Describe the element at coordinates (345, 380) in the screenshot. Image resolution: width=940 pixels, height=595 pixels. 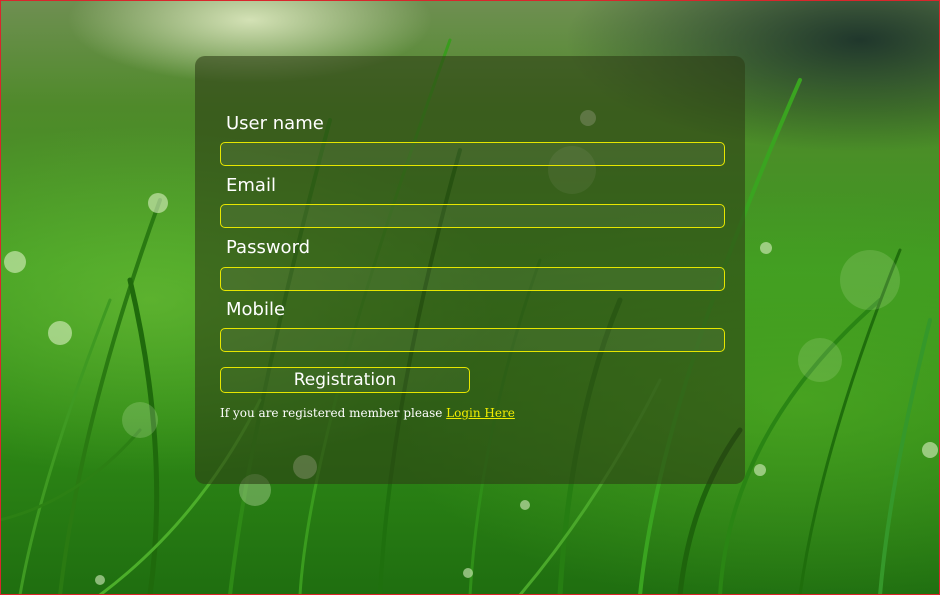
I see `registration-button: Registration` at that location.